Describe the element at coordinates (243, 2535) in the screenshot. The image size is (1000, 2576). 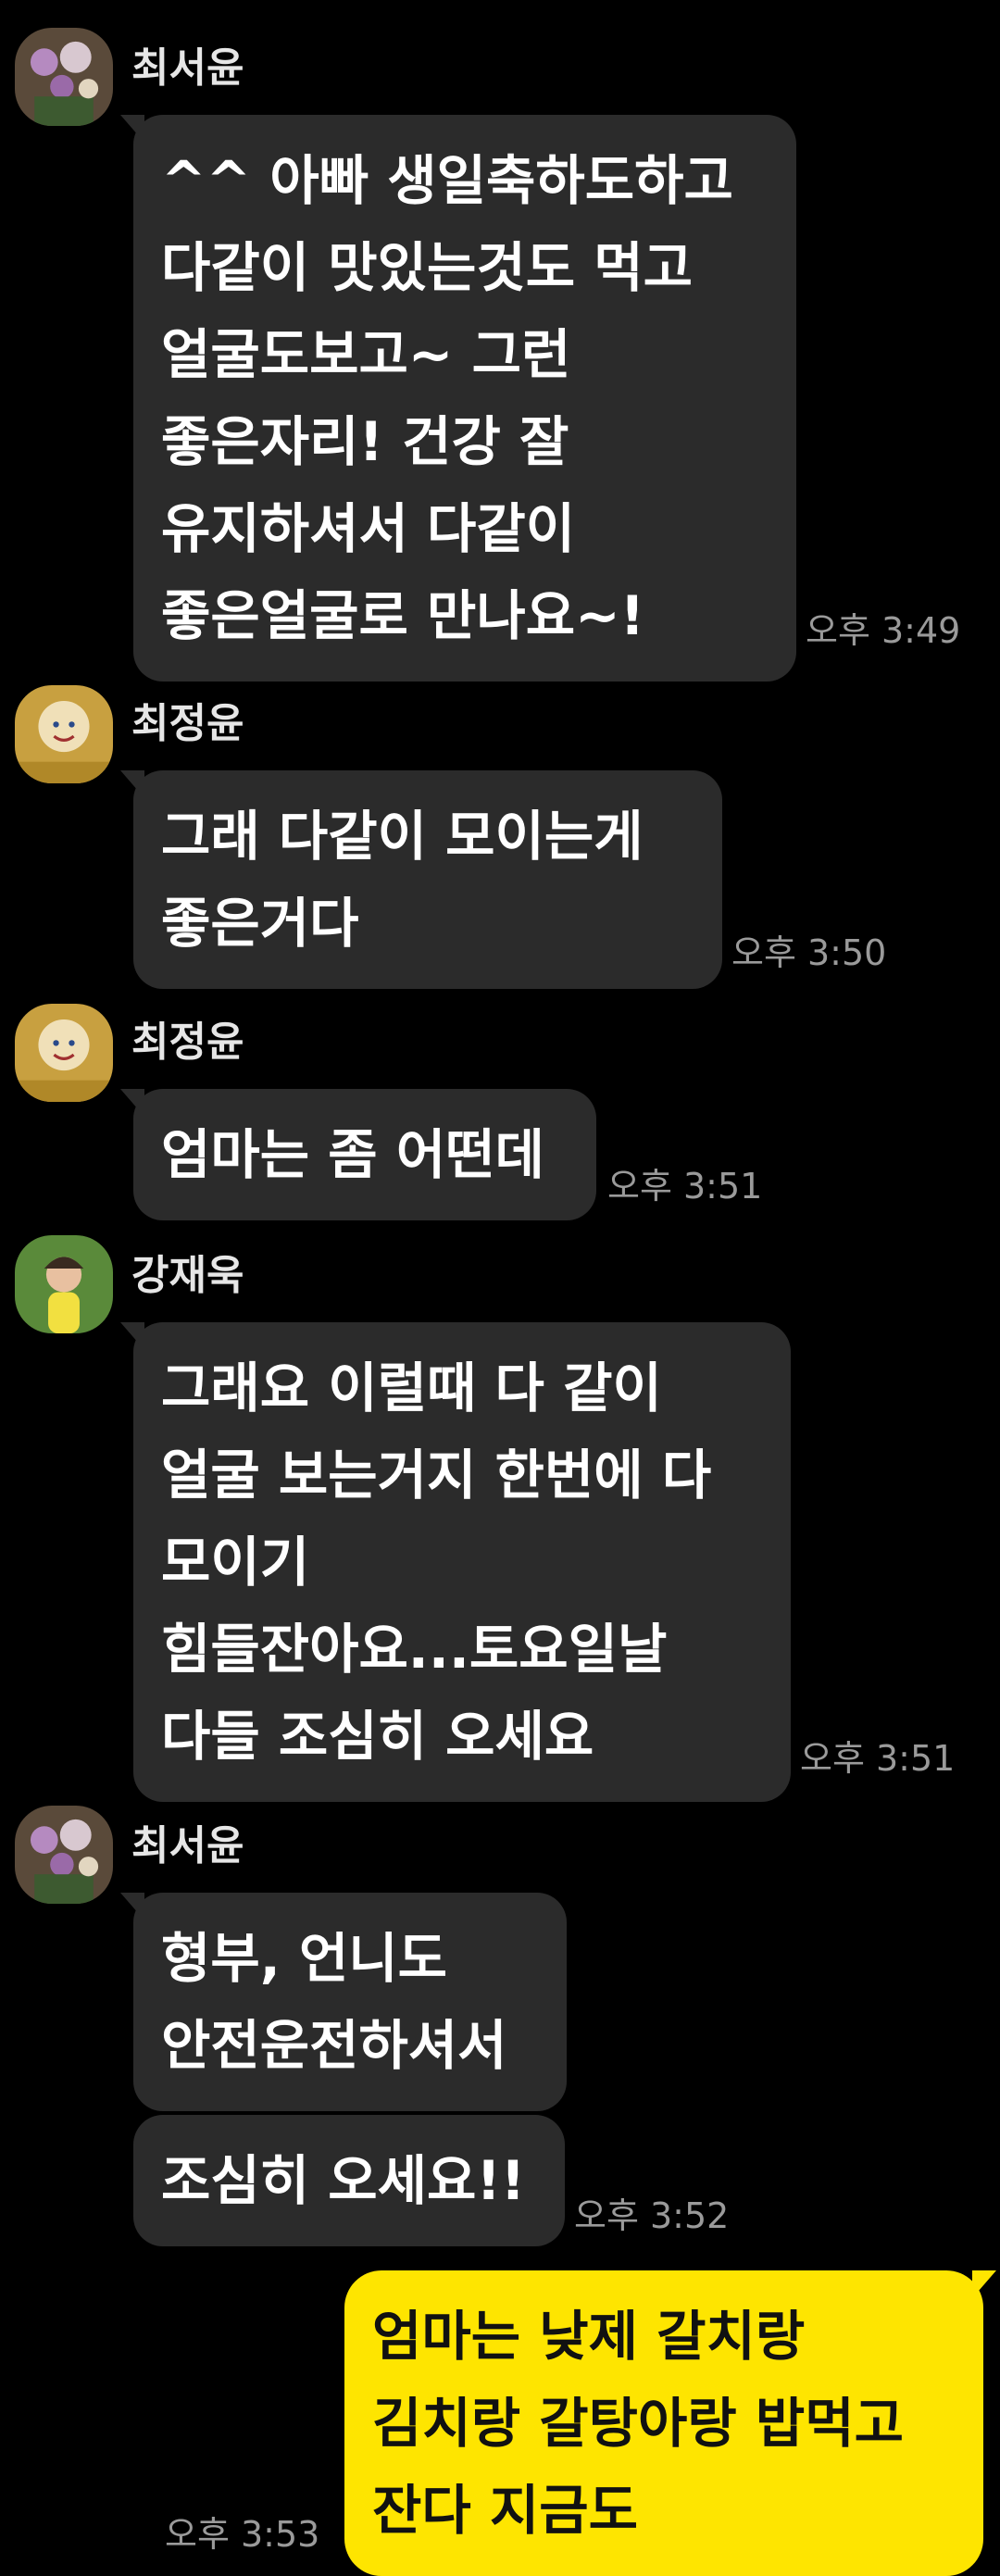
I see `timestamp: 오후 3:53` at that location.